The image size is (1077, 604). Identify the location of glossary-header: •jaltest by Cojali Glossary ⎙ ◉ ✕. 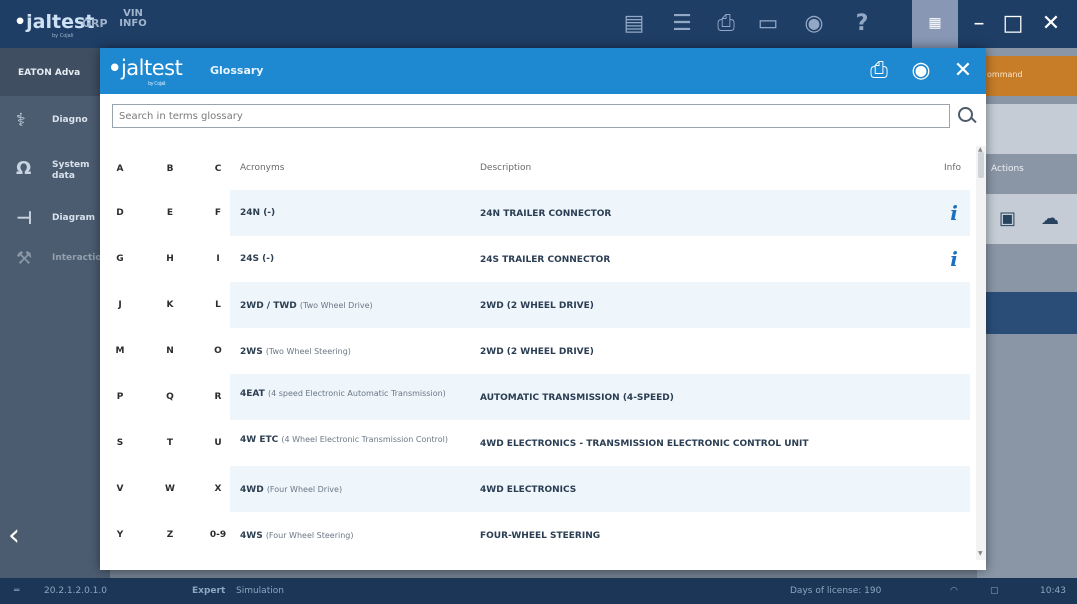
(543, 71).